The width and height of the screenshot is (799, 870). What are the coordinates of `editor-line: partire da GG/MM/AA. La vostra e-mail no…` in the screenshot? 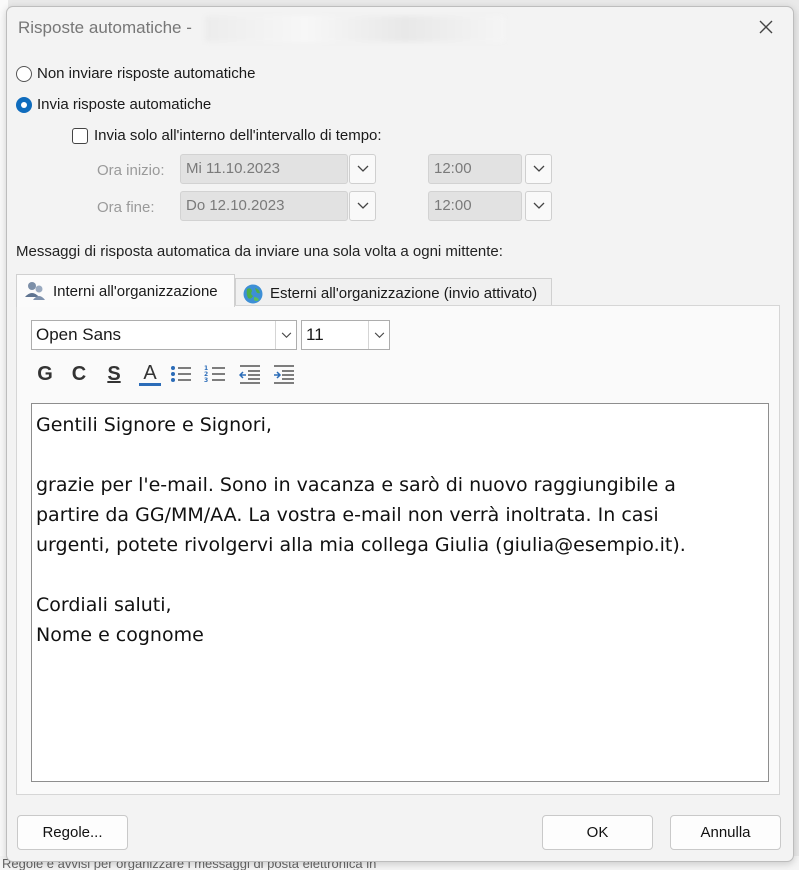 It's located at (347, 515).